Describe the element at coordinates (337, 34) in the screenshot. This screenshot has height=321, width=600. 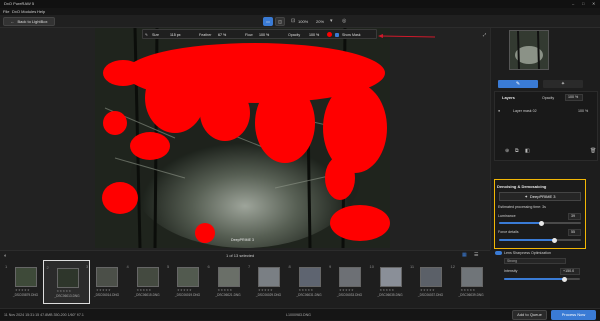
I see `show-mask-checkbox` at that location.